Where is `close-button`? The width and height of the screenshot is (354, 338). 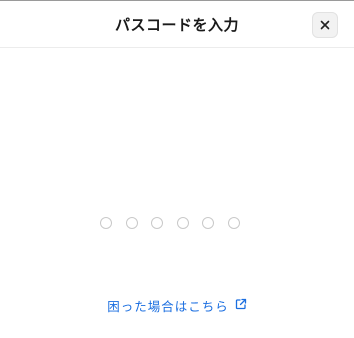
close-button is located at coordinates (325, 25).